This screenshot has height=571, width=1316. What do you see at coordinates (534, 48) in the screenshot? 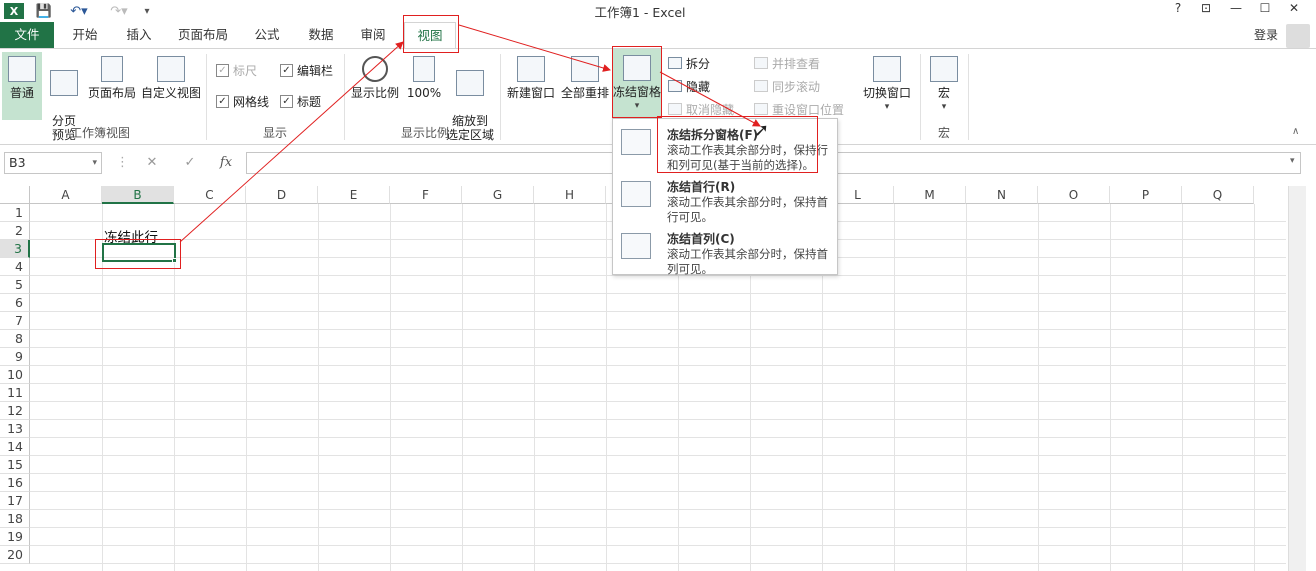
I see `arrow-view-to-freeze` at bounding box center [534, 48].